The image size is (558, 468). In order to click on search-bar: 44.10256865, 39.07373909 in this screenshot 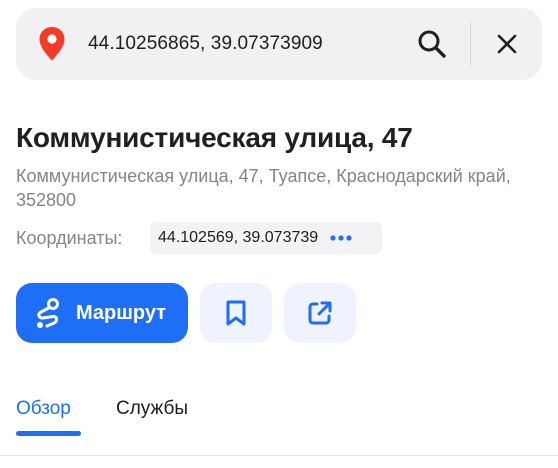, I will do `click(279, 44)`.